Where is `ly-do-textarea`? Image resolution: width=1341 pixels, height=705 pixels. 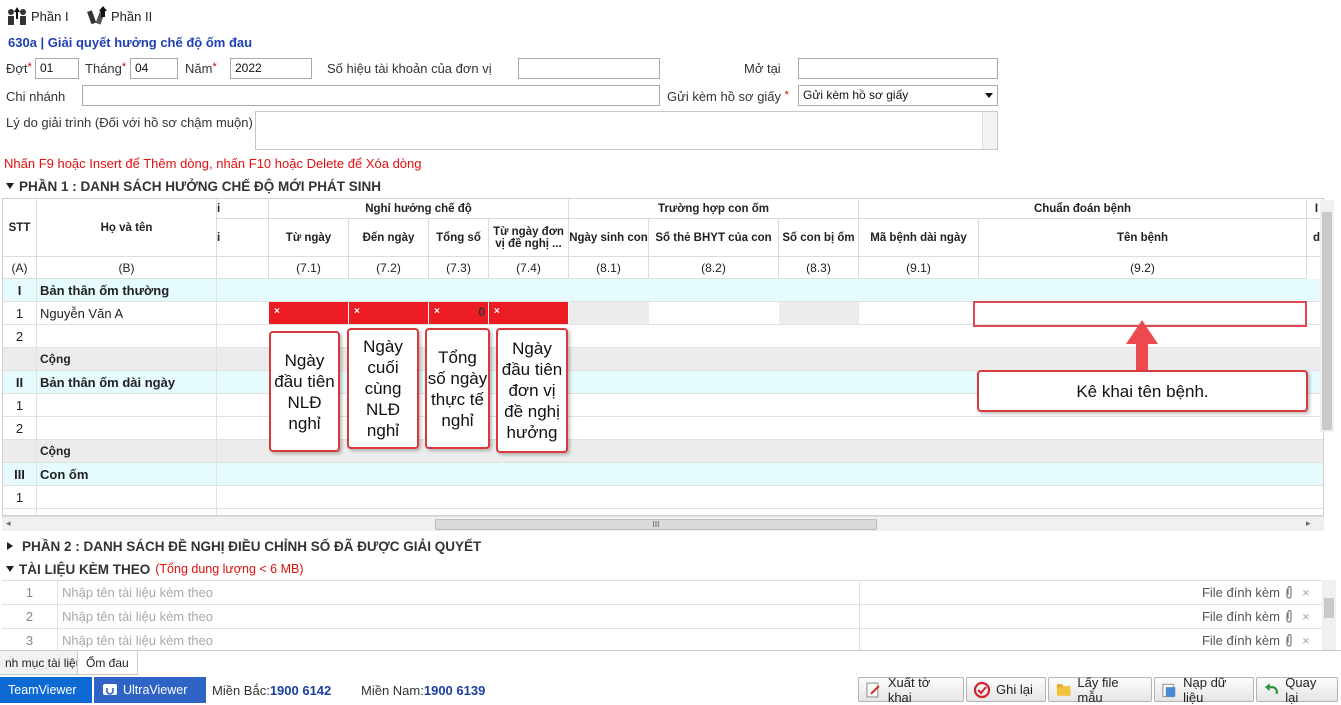 ly-do-textarea is located at coordinates (626, 130).